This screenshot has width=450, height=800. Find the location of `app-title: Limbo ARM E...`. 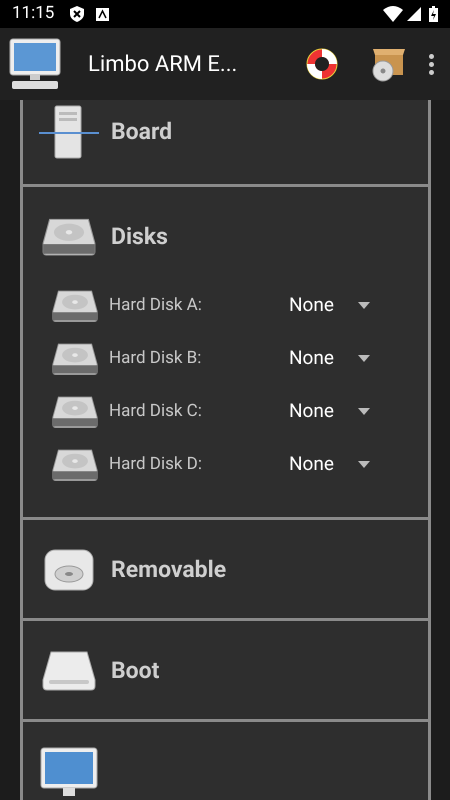

app-title: Limbo ARM E... is located at coordinates (163, 64).